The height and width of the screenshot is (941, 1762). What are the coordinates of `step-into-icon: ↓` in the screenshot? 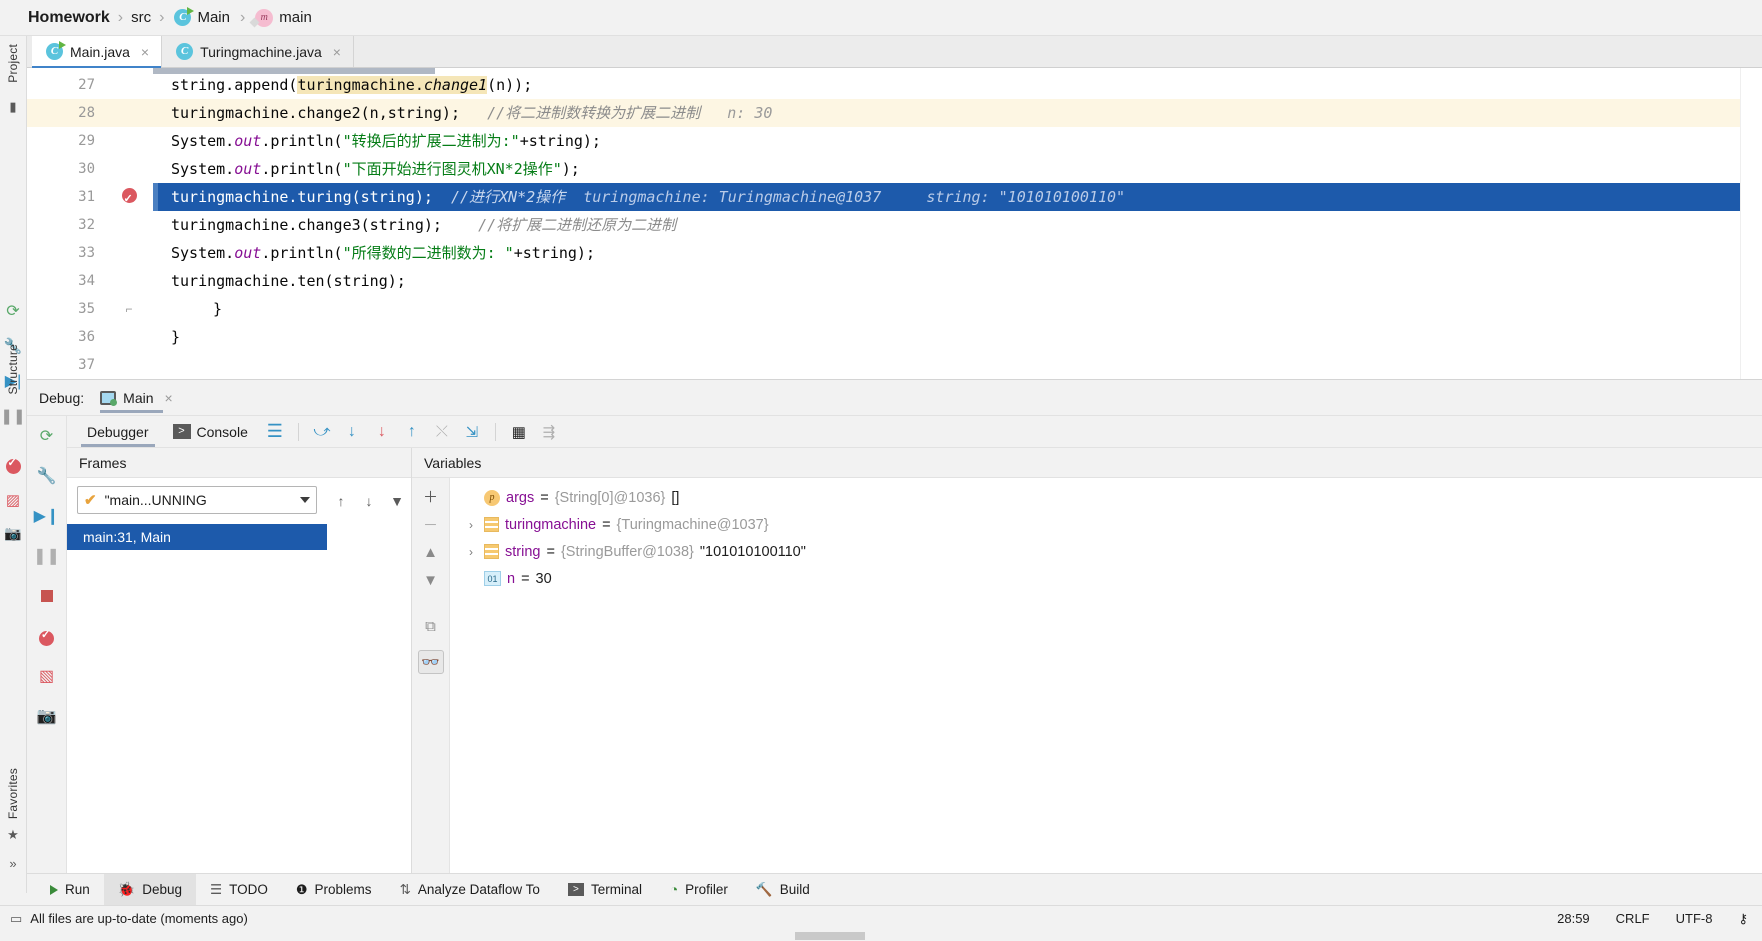 It's located at (352, 432).